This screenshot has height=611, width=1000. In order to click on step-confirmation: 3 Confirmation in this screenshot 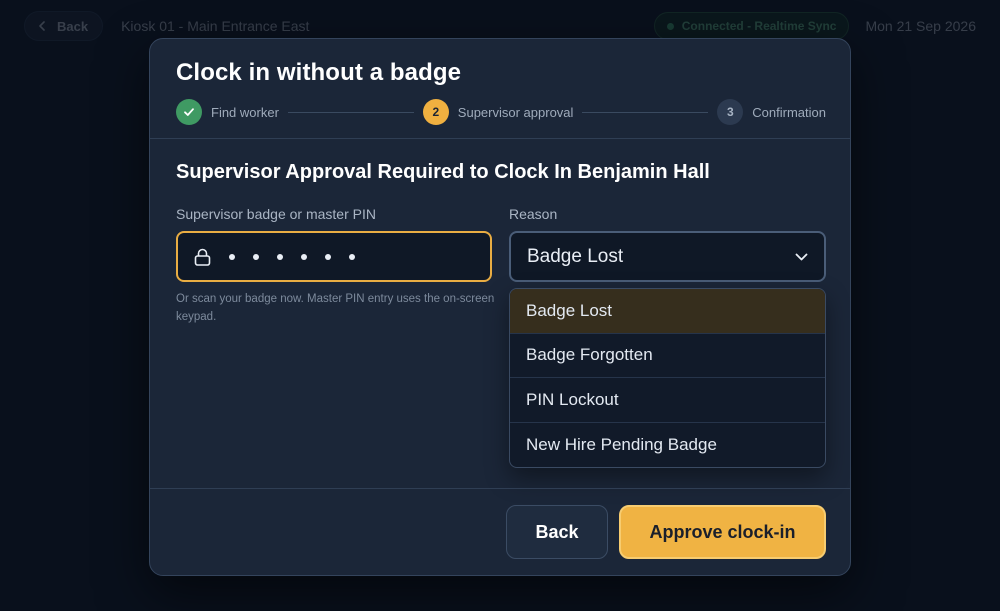, I will do `click(771, 112)`.